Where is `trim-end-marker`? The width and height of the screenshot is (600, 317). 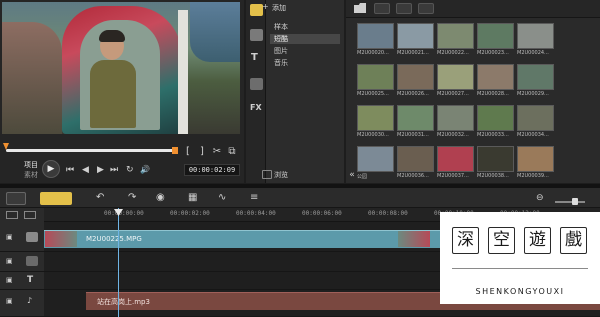 trim-end-marker is located at coordinates (175, 150).